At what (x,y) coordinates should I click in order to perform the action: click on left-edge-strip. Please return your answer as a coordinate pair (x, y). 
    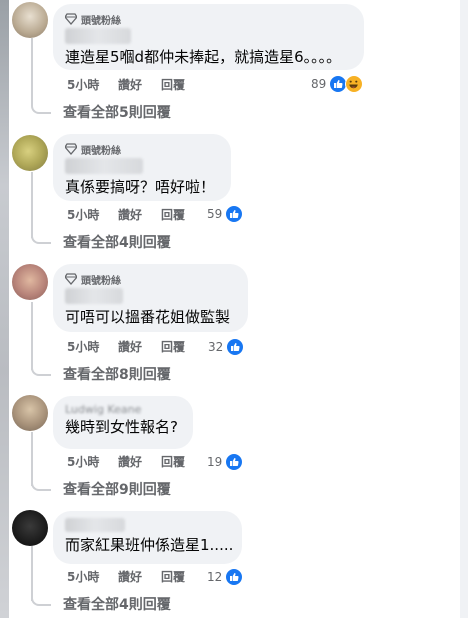
    Looking at the image, I should click on (4, 309).